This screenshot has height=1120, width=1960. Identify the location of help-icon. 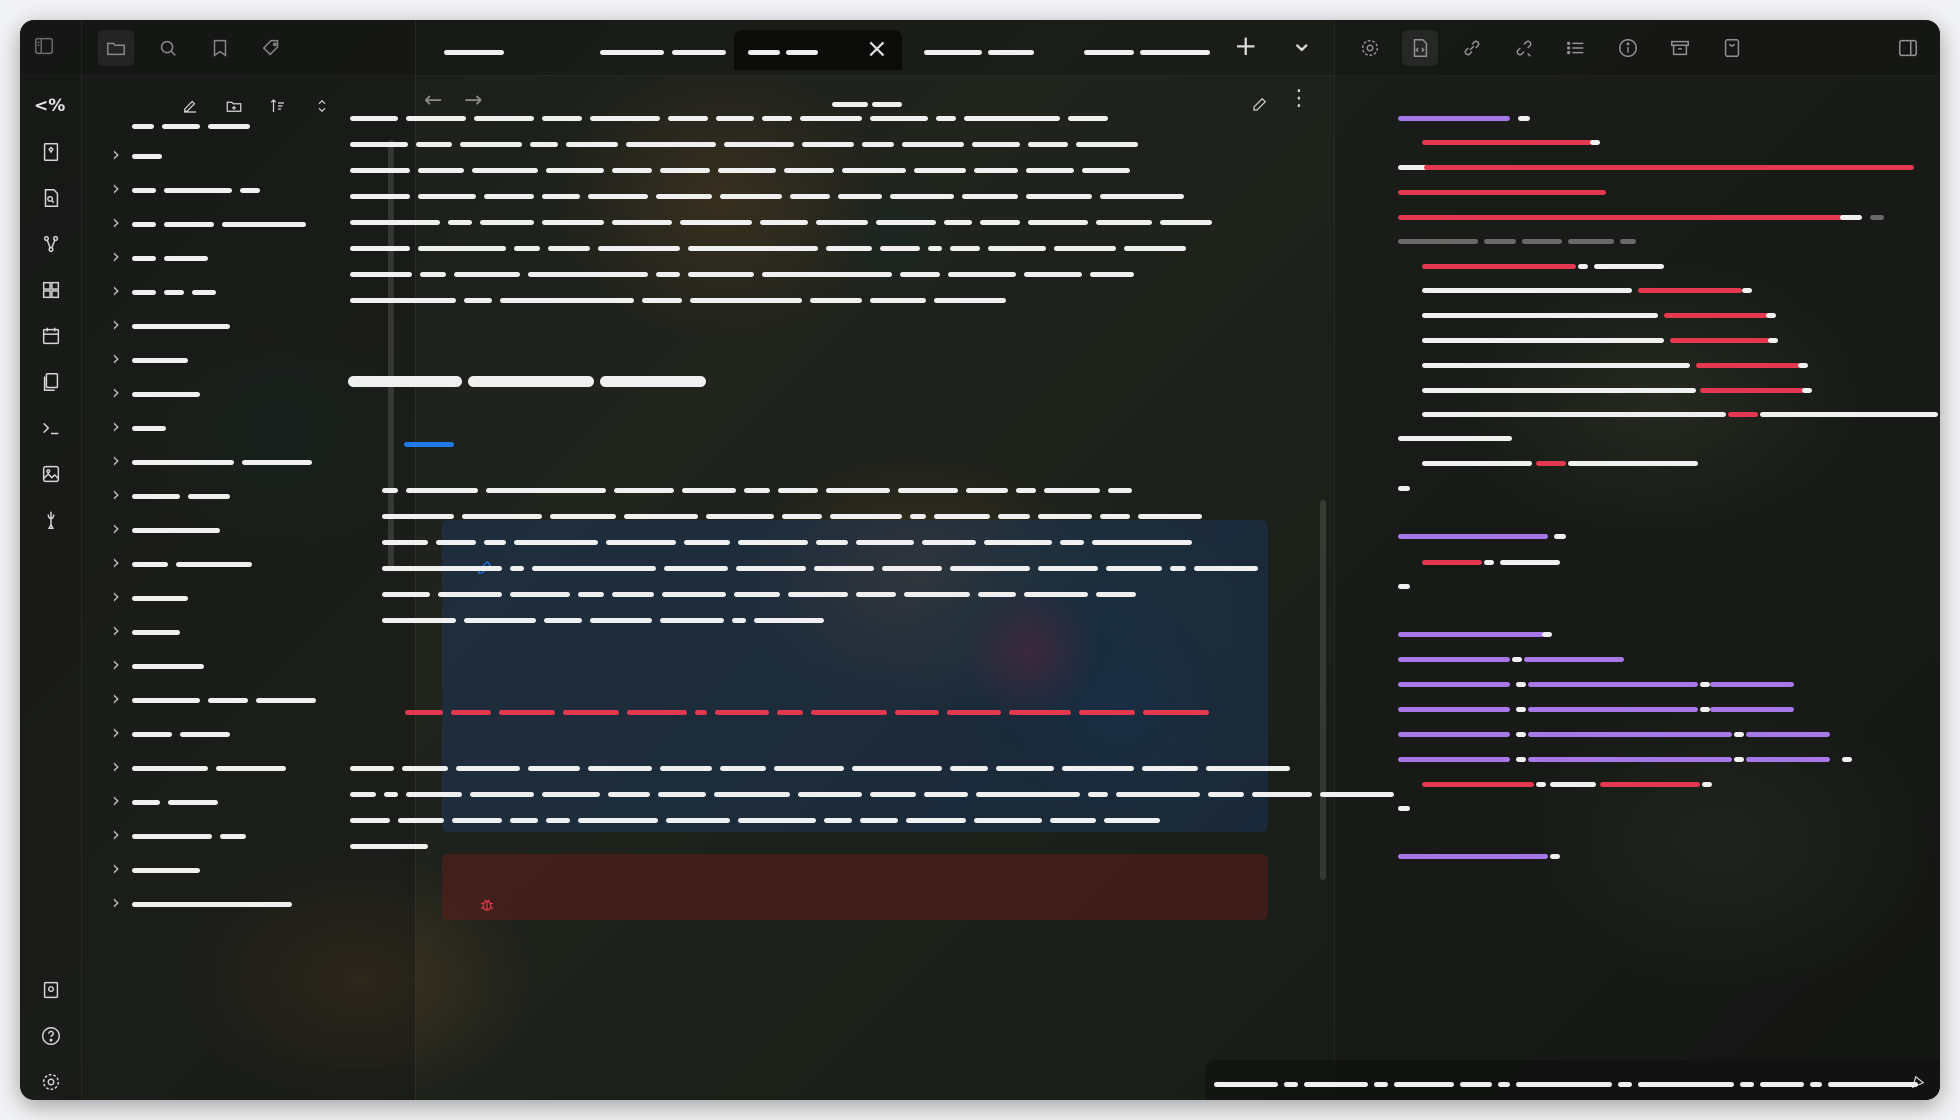
(51, 1036).